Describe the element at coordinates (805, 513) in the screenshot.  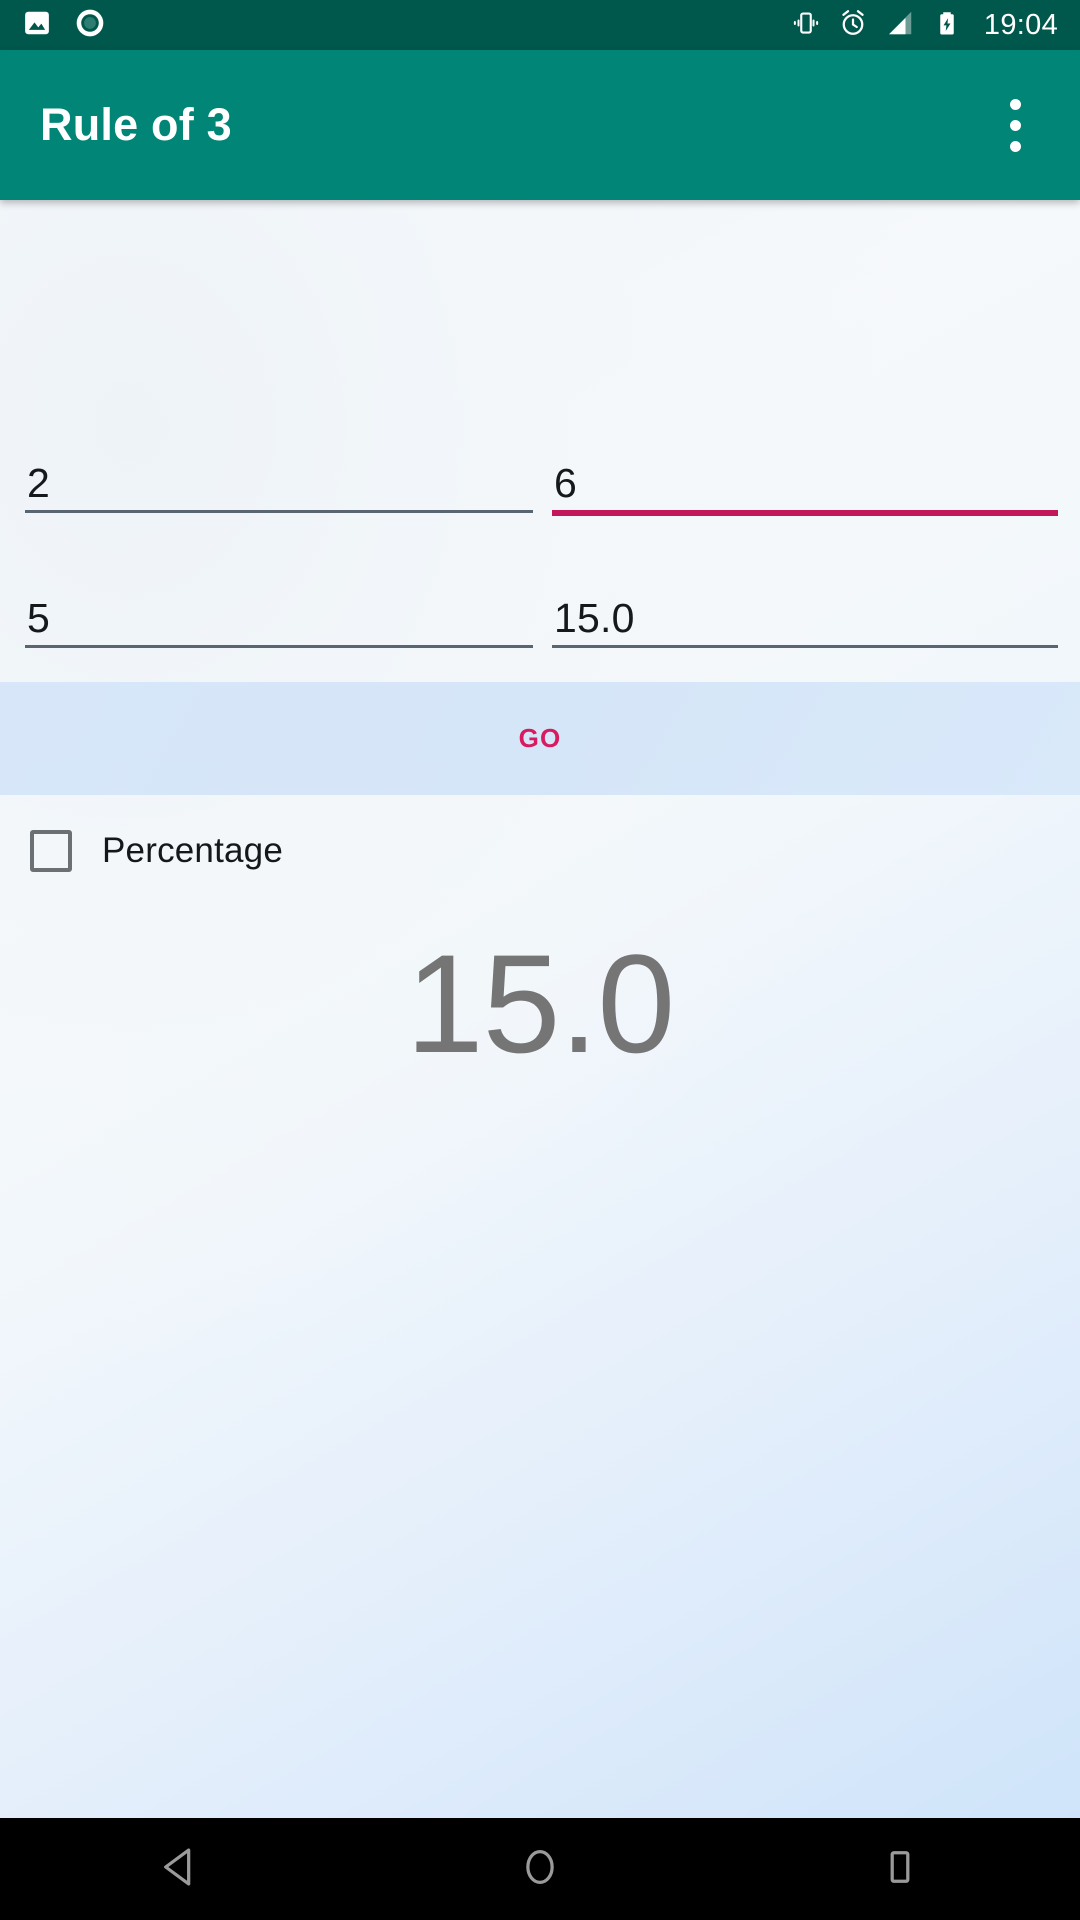
I see `field-b-underline` at that location.